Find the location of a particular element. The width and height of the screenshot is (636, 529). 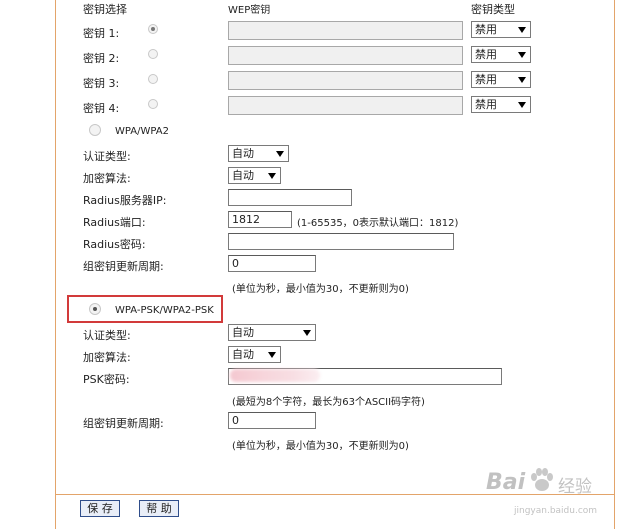

psk-auth-type-label: 认证类型: is located at coordinates (107, 335).